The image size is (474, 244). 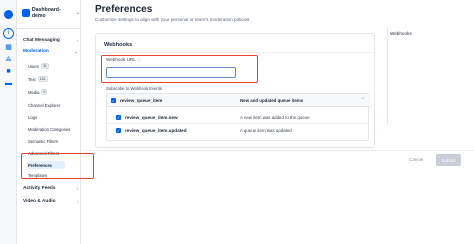 What do you see at coordinates (8, 83) in the screenshot?
I see `card-icon: ▬` at bounding box center [8, 83].